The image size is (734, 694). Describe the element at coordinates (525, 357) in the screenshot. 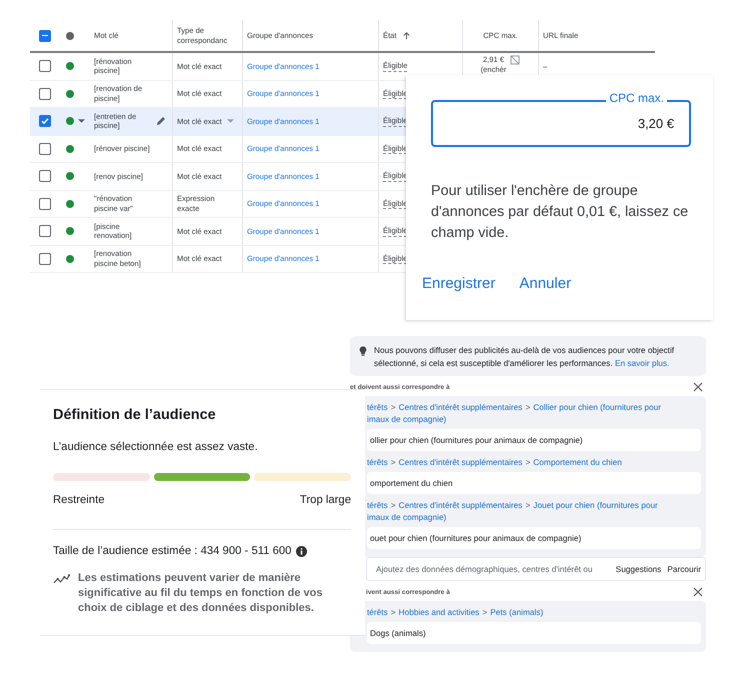

I see `notice-text: Nous pouvons diffuser des publicités au-delà de vos audiences pour votre objectif sélectionné, si cela est susceptible d'améliorer les performances. En savoir plus.` at that location.